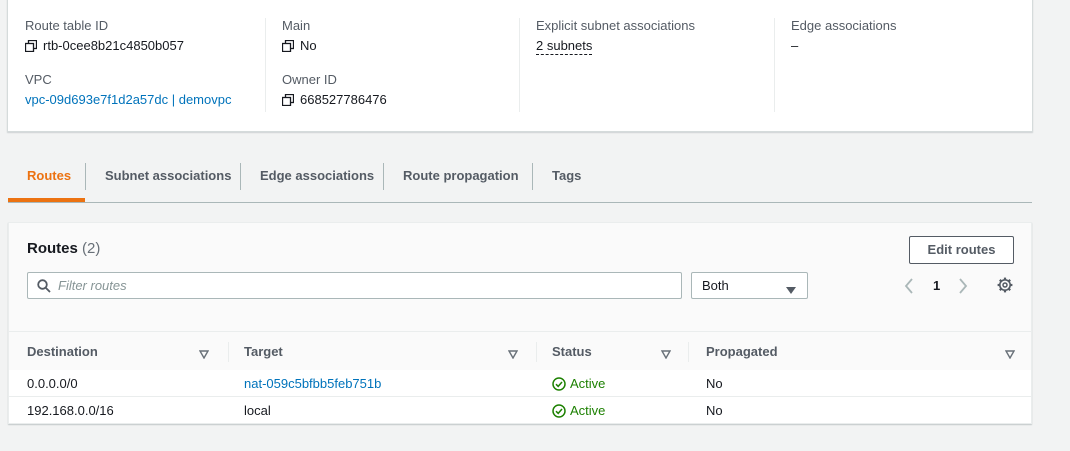 This screenshot has height=451, width=1070. What do you see at coordinates (49, 176) in the screenshot?
I see `tab-routes: Routes` at bounding box center [49, 176].